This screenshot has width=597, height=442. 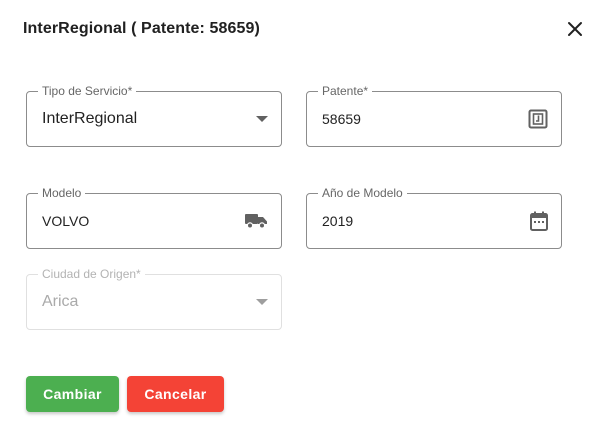 I want to click on cambiar-button: Cambiar, so click(x=72, y=394).